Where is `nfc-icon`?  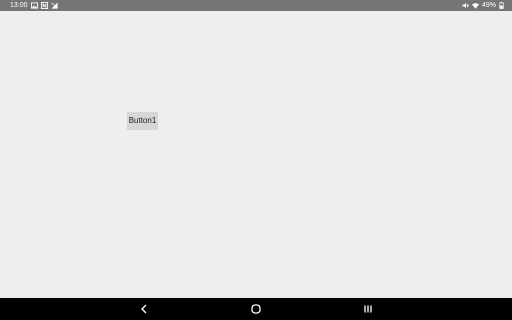
nfc-icon is located at coordinates (44, 5).